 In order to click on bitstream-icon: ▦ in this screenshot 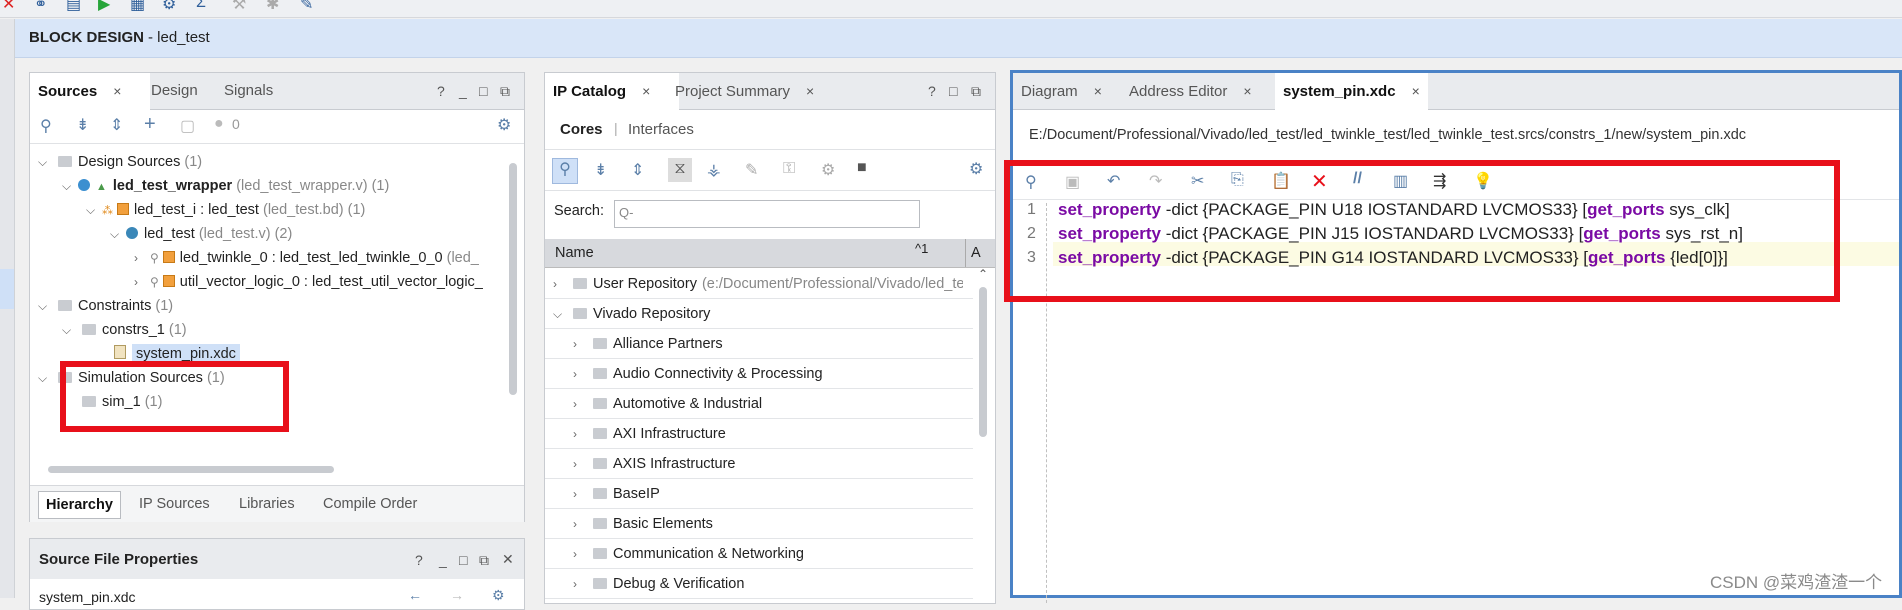, I will do `click(137, 7)`.